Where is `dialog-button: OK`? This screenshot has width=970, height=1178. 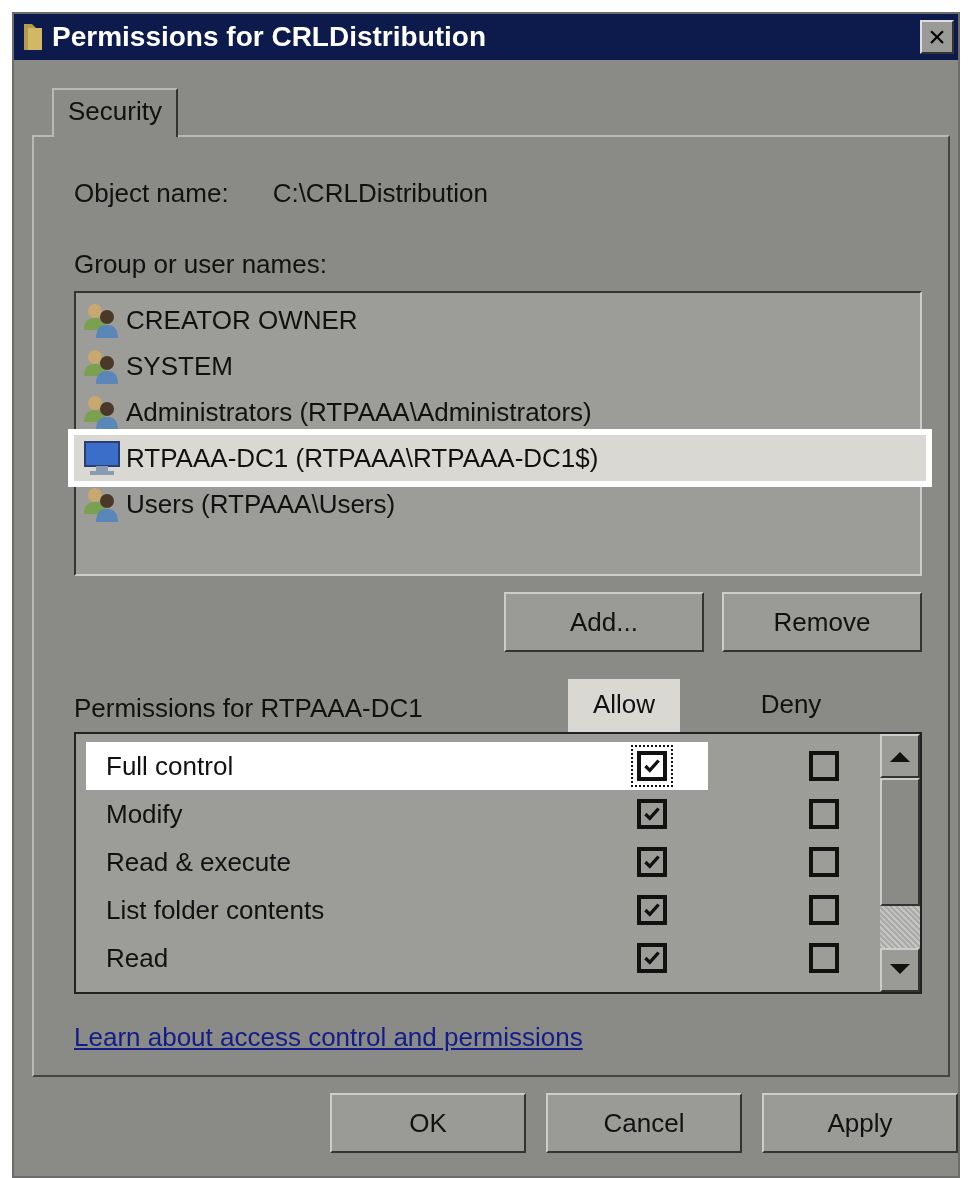 dialog-button: OK is located at coordinates (428, 1123).